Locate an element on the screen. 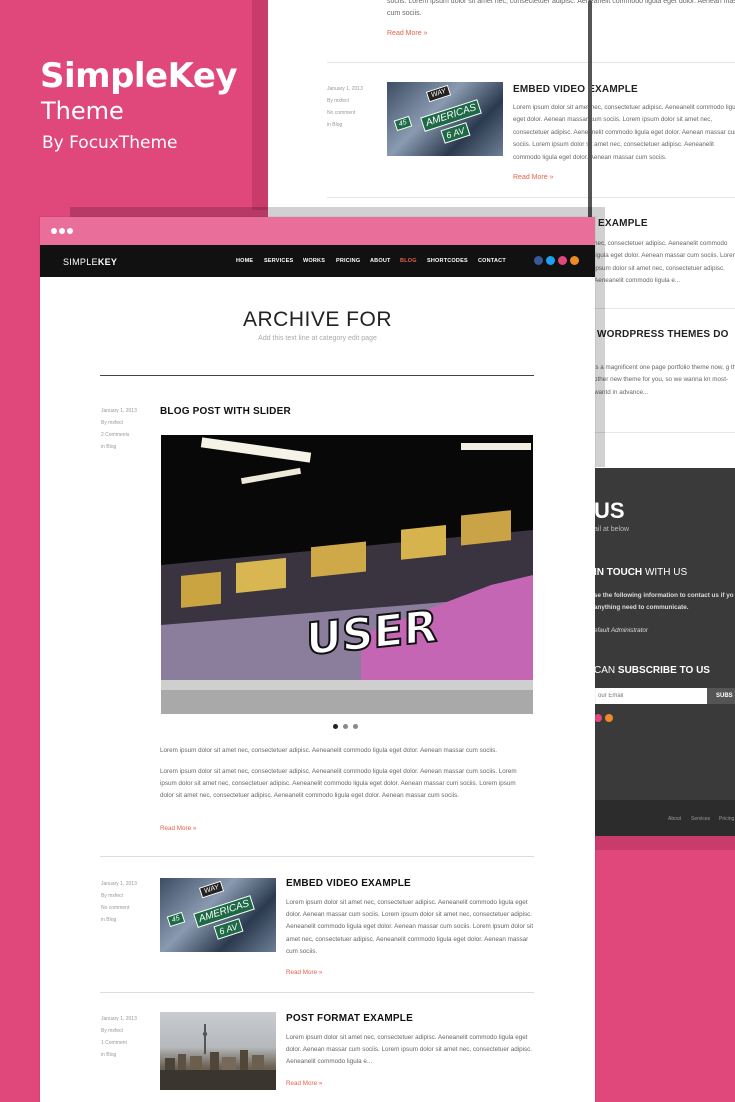  slider-image: USER is located at coordinates (347, 574).